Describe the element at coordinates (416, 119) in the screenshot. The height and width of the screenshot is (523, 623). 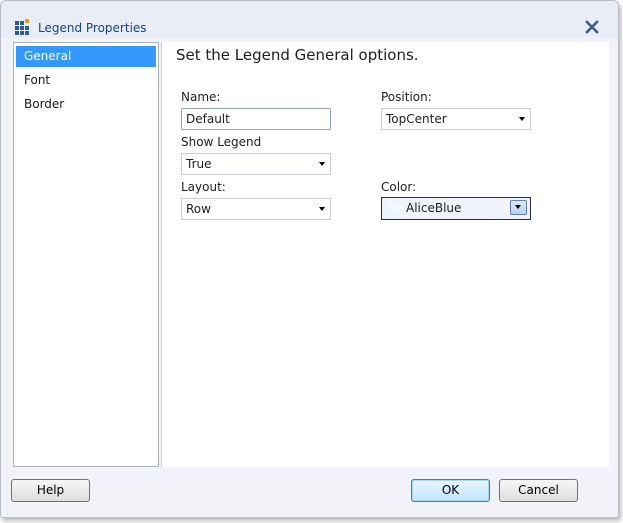
I see `position-value: TopCenter` at that location.